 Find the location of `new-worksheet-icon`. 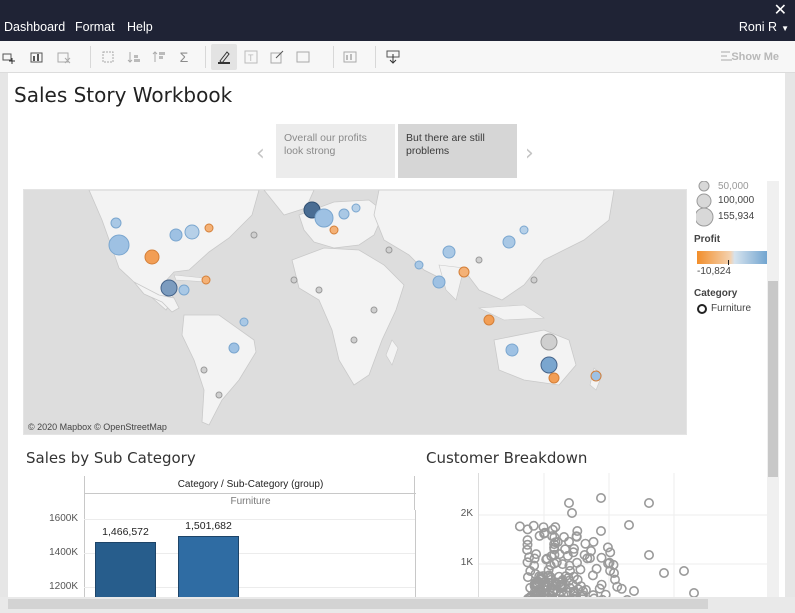

new-worksheet-icon is located at coordinates (37, 57).